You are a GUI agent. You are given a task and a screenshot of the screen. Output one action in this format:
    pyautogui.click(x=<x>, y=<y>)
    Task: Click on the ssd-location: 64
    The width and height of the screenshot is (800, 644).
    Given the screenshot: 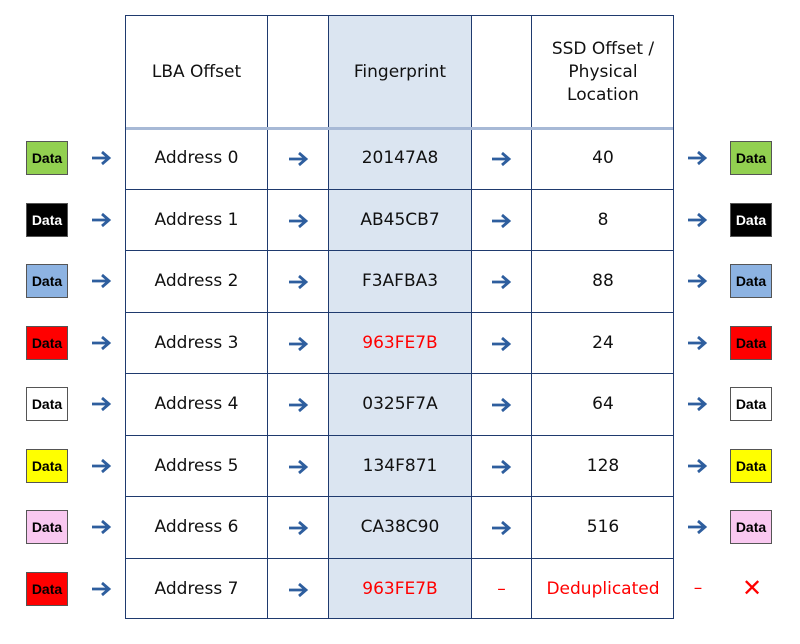 What is the action you would take?
    pyautogui.click(x=603, y=404)
    